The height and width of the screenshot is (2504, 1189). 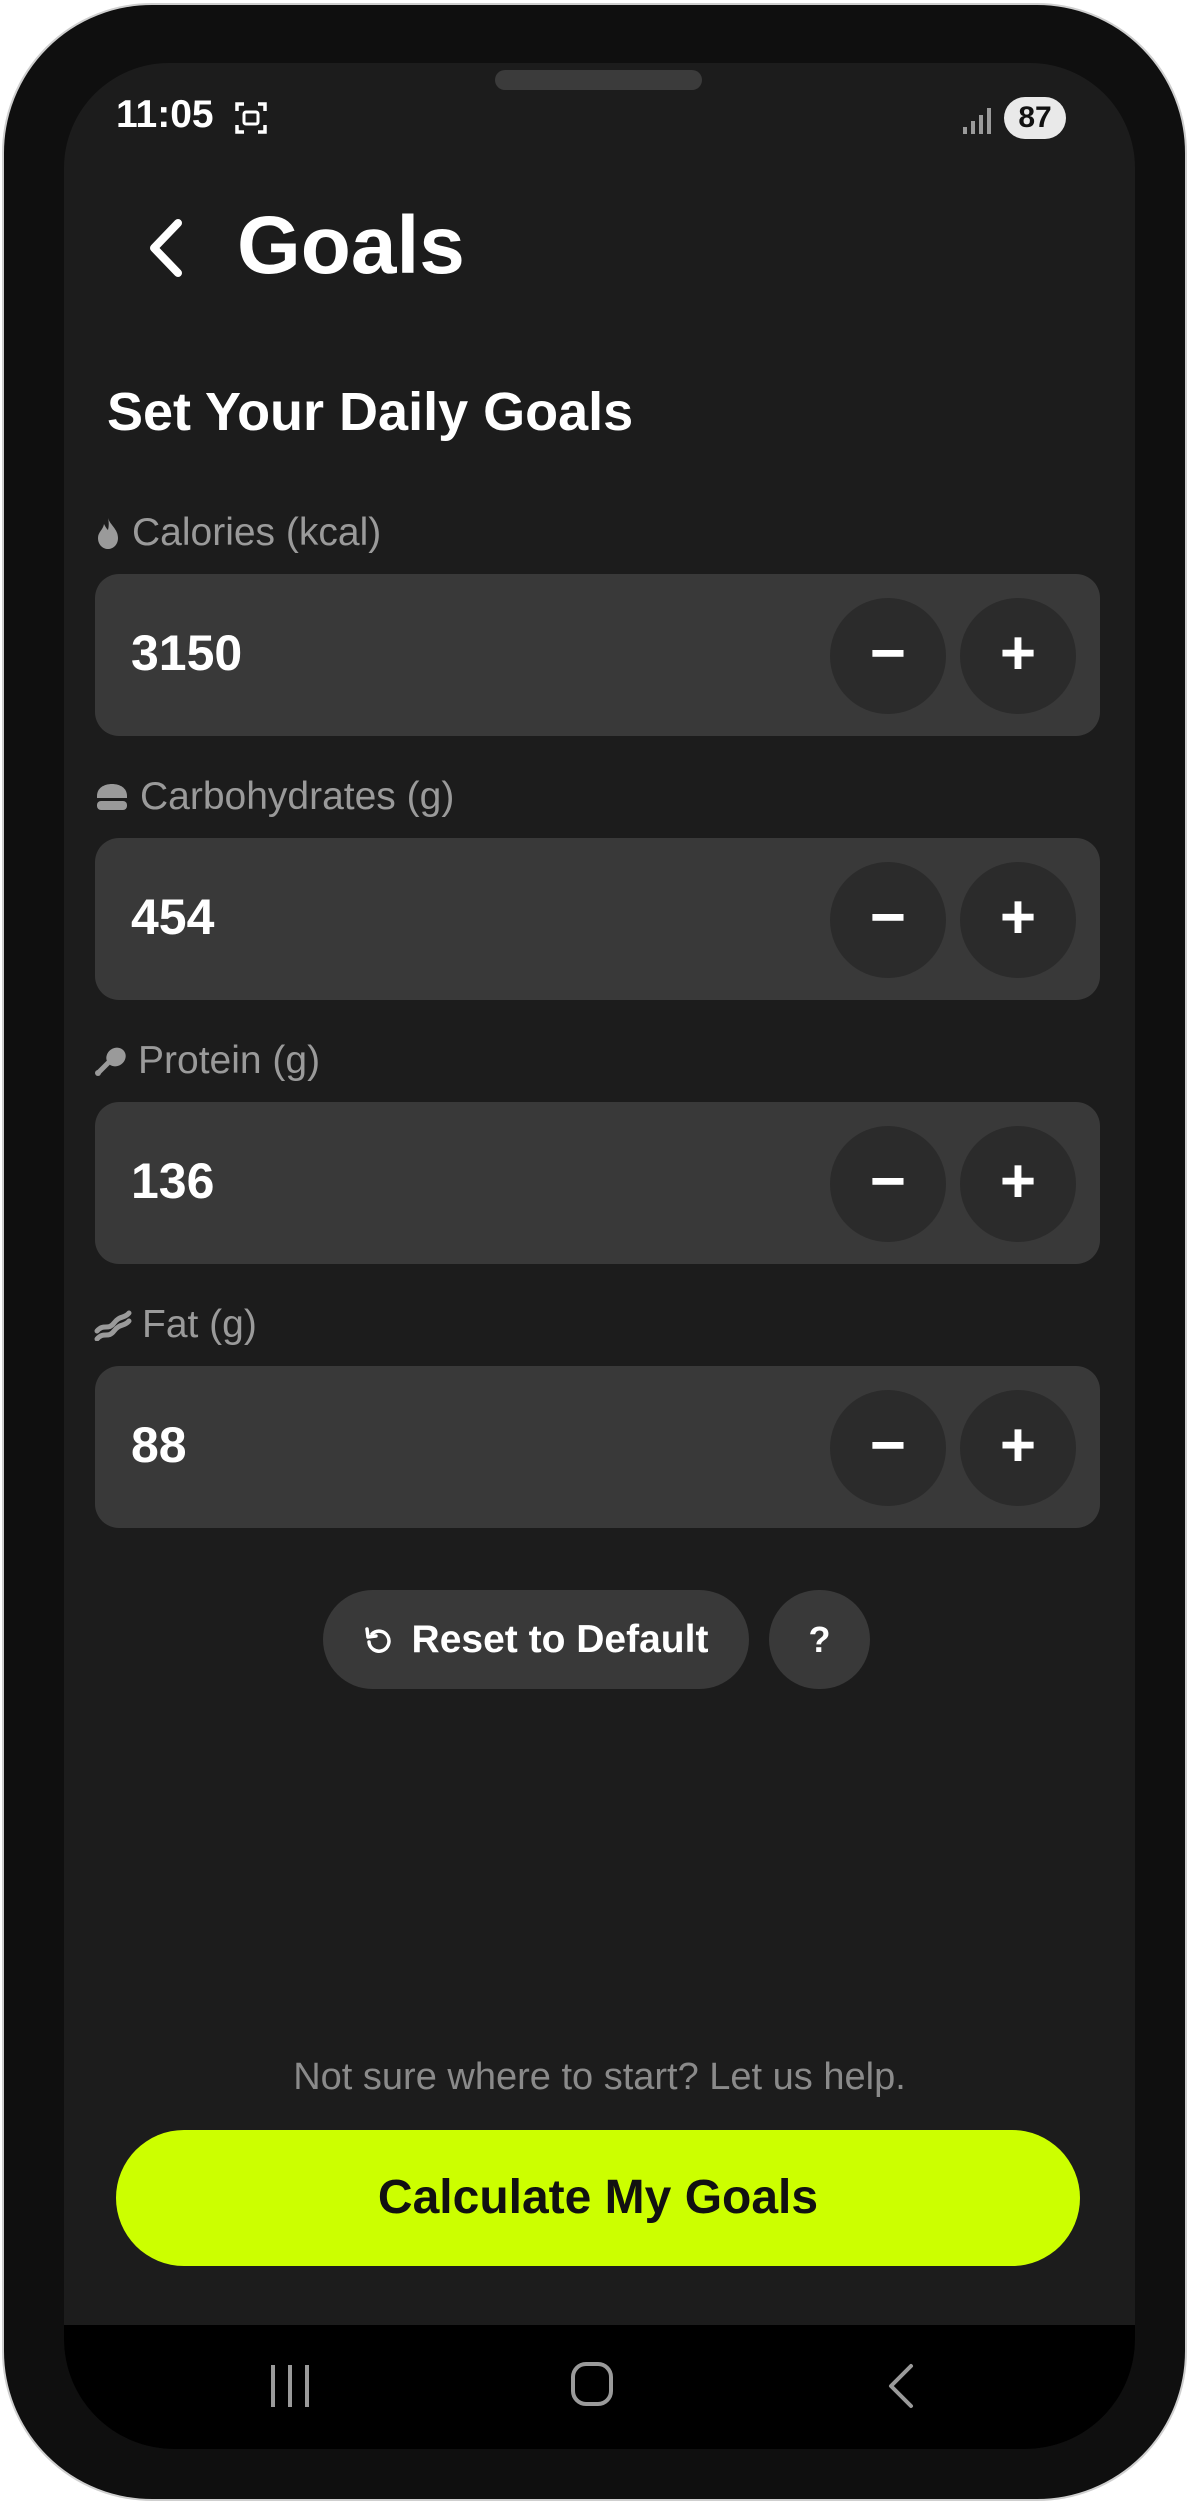 I want to click on recents-icon, so click(x=290, y=2386).